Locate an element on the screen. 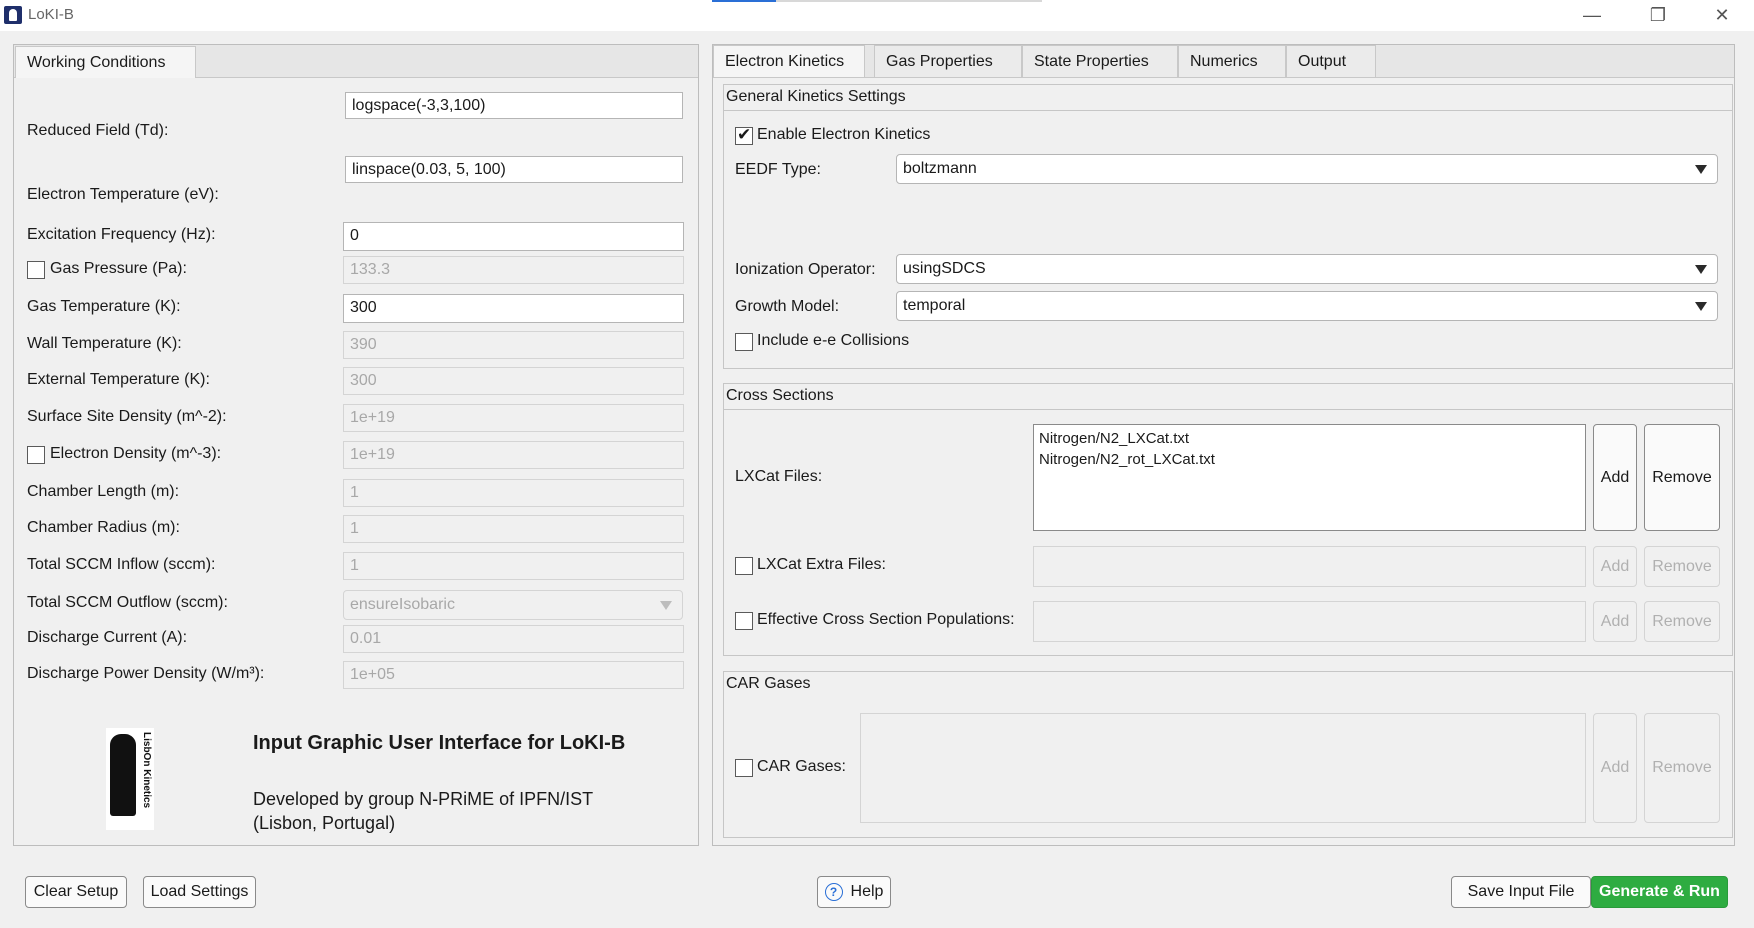 The height and width of the screenshot is (928, 1754). enable-electron-kinetics-checkbox is located at coordinates (744, 135).